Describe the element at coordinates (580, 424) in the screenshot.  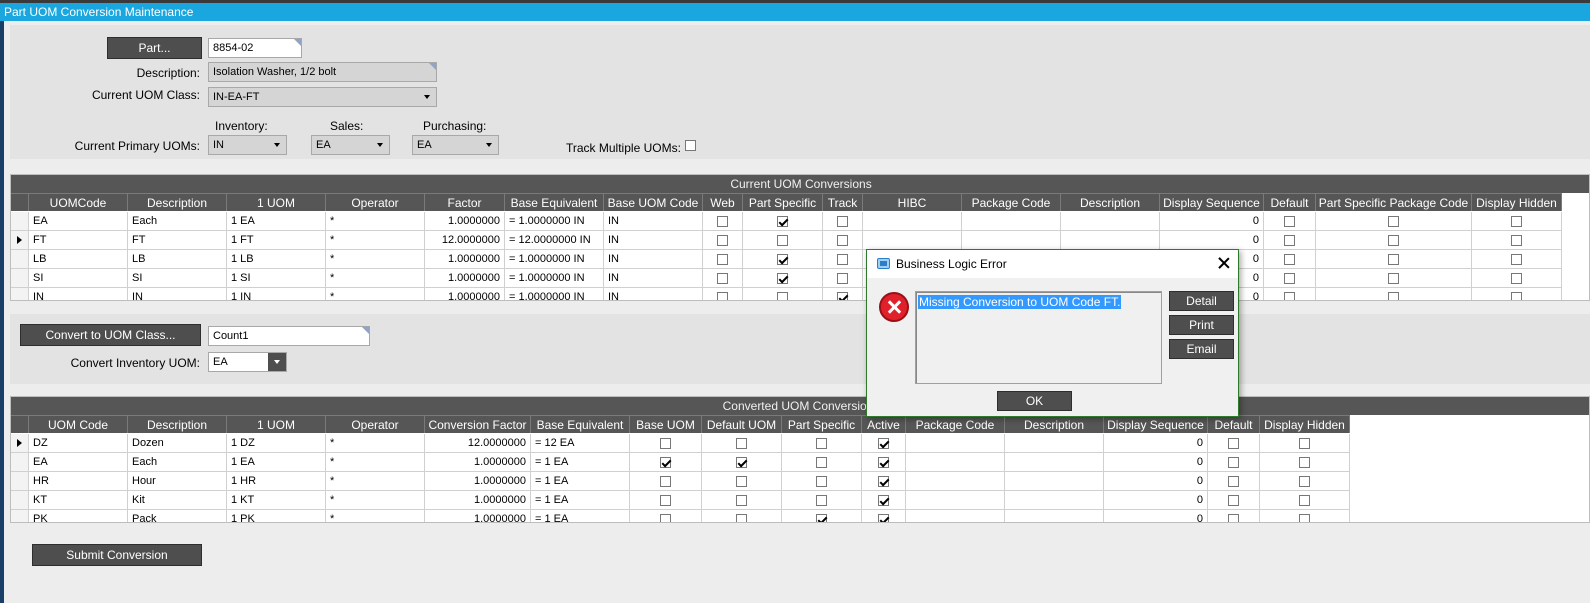
I see `column-header: Base Equivalent` at that location.